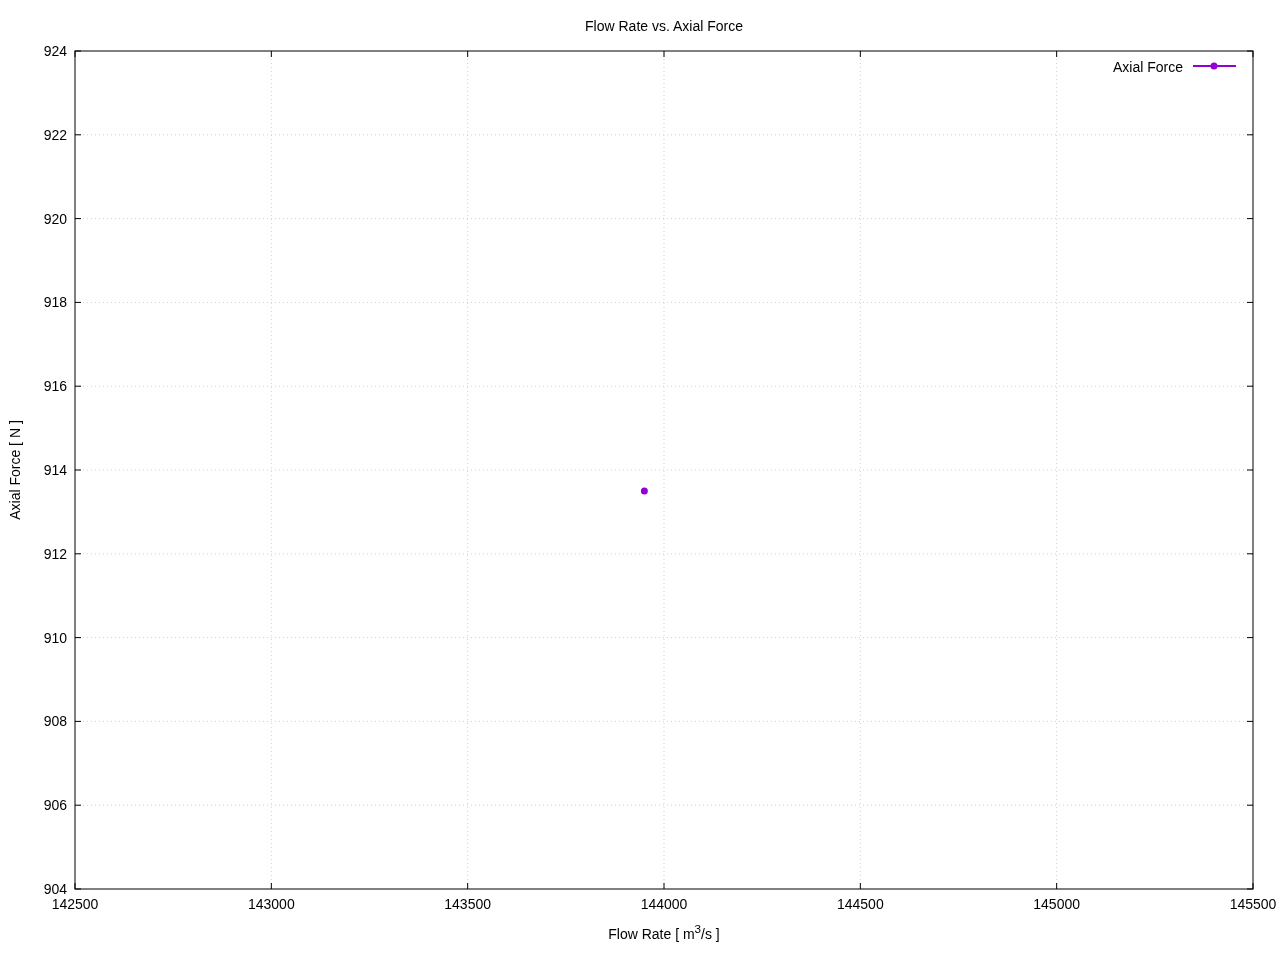 The image size is (1280, 960). What do you see at coordinates (55, 637) in the screenshot?
I see `tick-label: 910` at bounding box center [55, 637].